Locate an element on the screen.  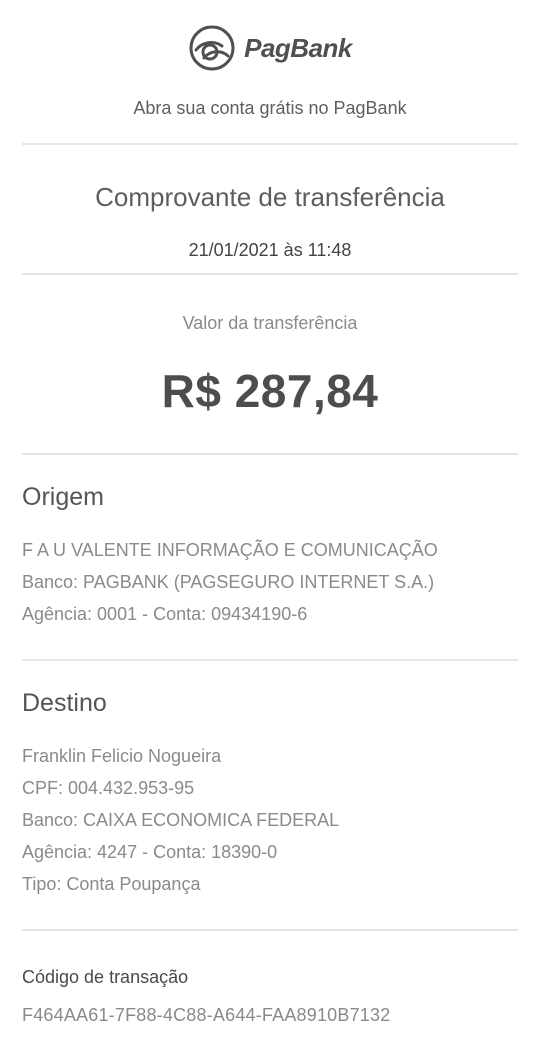
transfer-datetime: 21/01/2021 às 11:48 is located at coordinates (270, 250).